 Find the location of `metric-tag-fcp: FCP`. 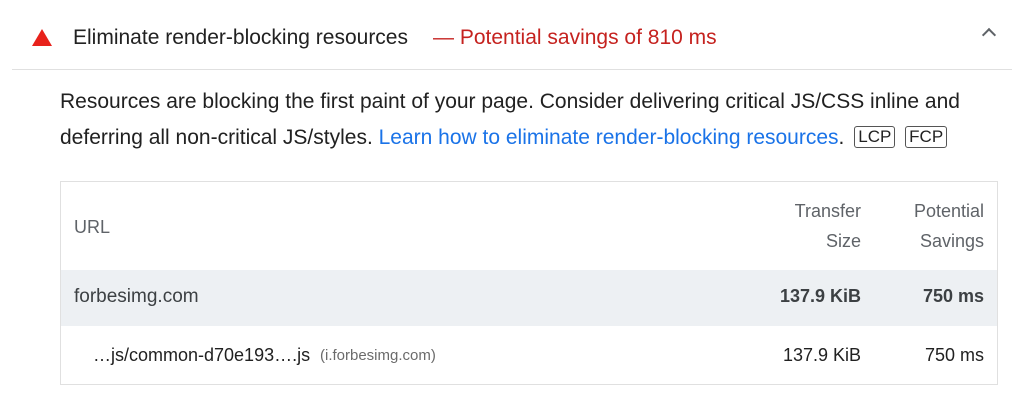

metric-tag-fcp: FCP is located at coordinates (926, 137).